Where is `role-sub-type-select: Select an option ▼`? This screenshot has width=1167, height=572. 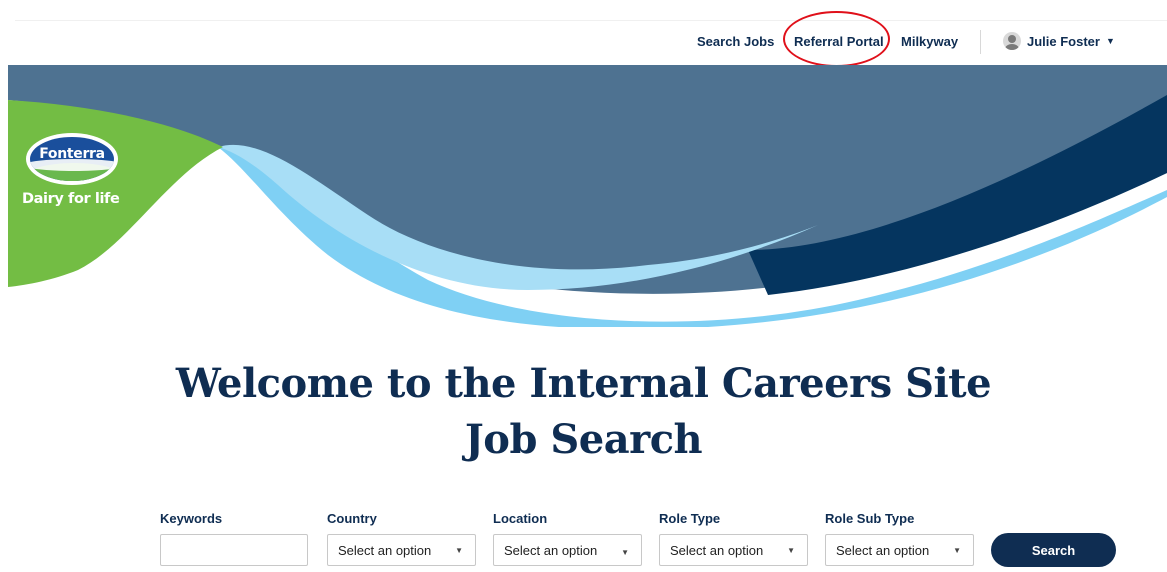
role-sub-type-select: Select an option ▼ is located at coordinates (899, 550).